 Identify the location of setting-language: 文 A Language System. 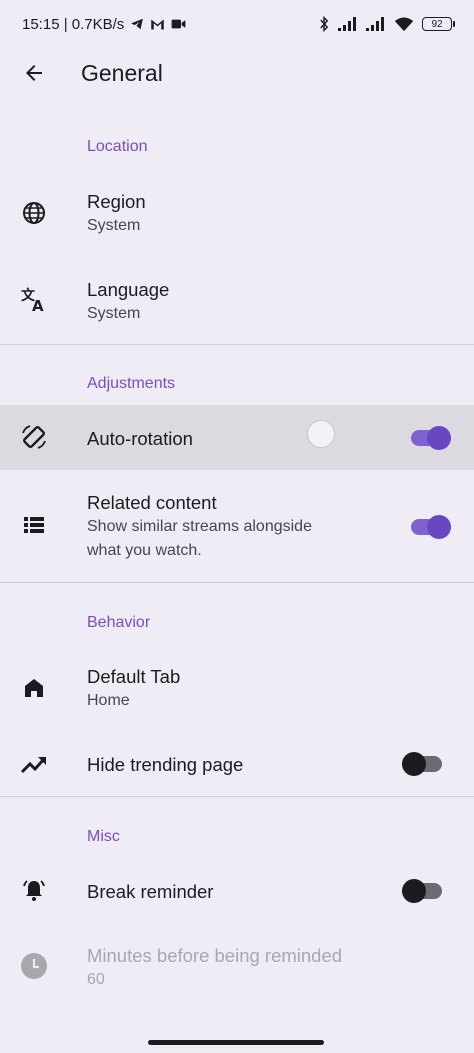
(237, 302).